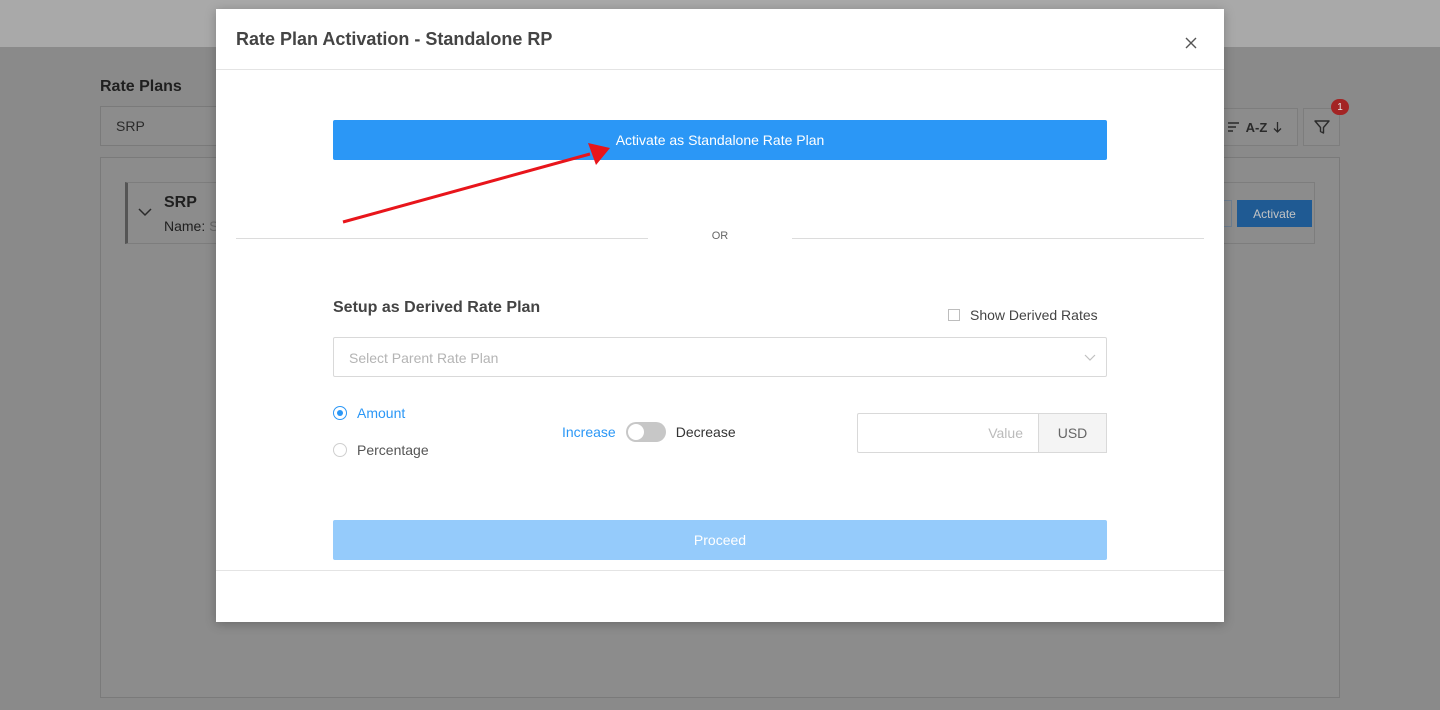  Describe the element at coordinates (141, 86) in the screenshot. I see `page-title: Rate Plans` at that location.